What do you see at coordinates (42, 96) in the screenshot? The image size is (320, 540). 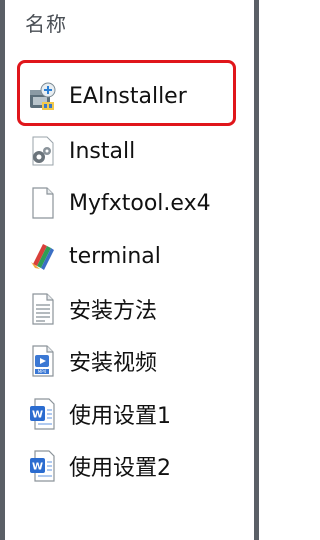 I see `installer-icon` at bounding box center [42, 96].